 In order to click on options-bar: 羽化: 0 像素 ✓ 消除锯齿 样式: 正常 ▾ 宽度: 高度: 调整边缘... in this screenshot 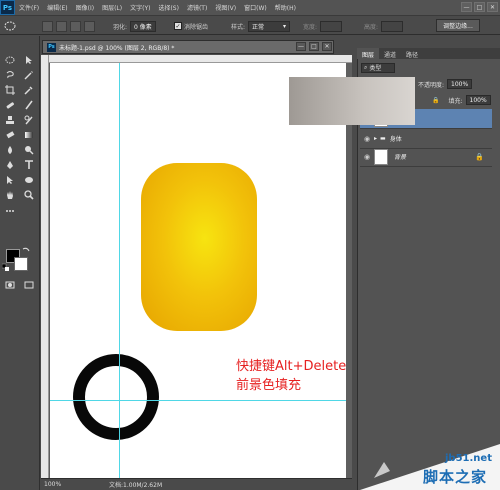, I will do `click(250, 25)`.